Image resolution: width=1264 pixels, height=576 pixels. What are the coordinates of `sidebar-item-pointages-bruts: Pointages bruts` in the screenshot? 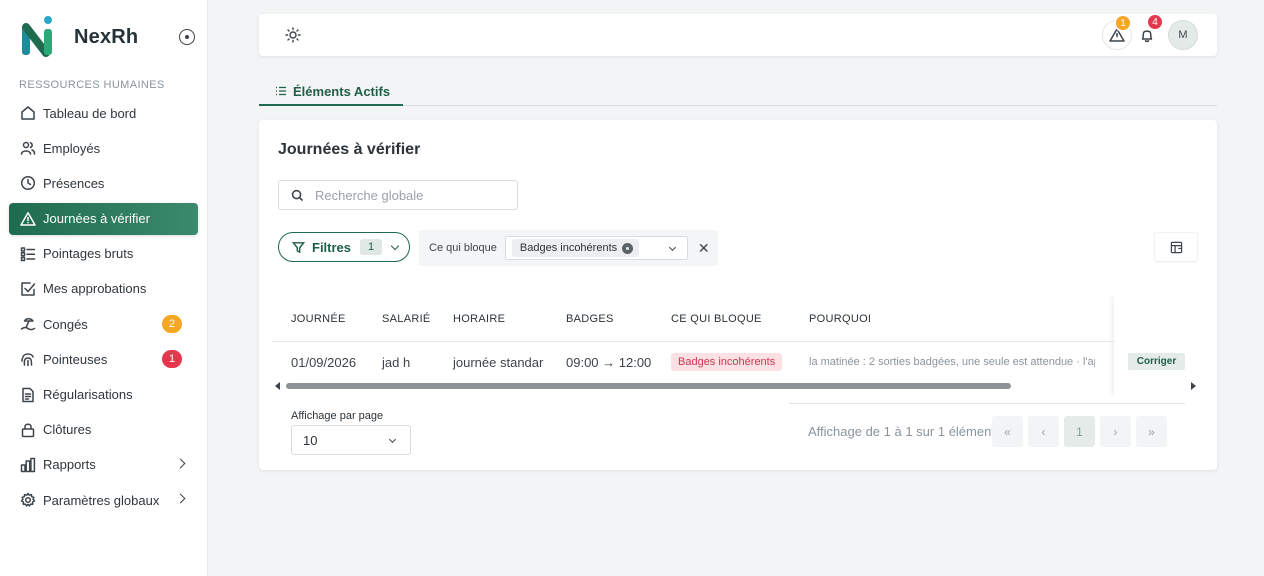 It's located at (103, 254).